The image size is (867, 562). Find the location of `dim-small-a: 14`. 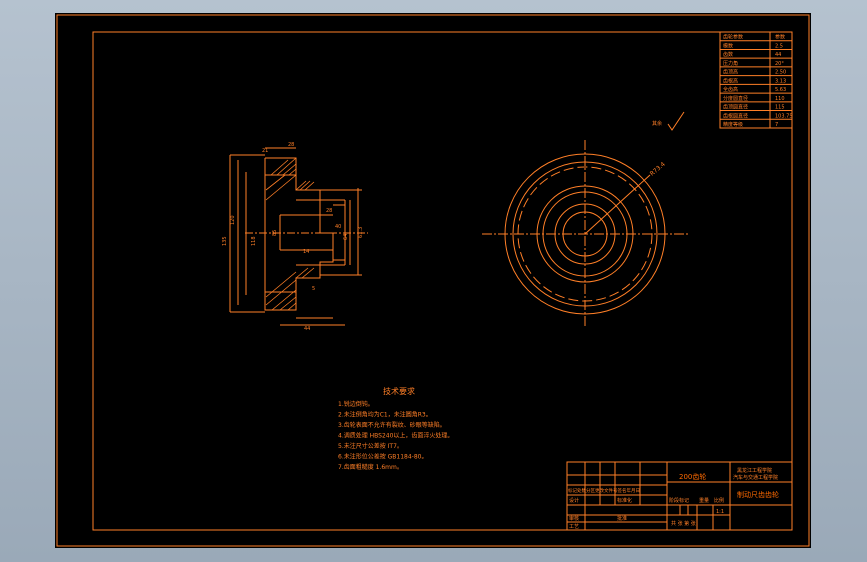

dim-small-a: 14 is located at coordinates (306, 252).